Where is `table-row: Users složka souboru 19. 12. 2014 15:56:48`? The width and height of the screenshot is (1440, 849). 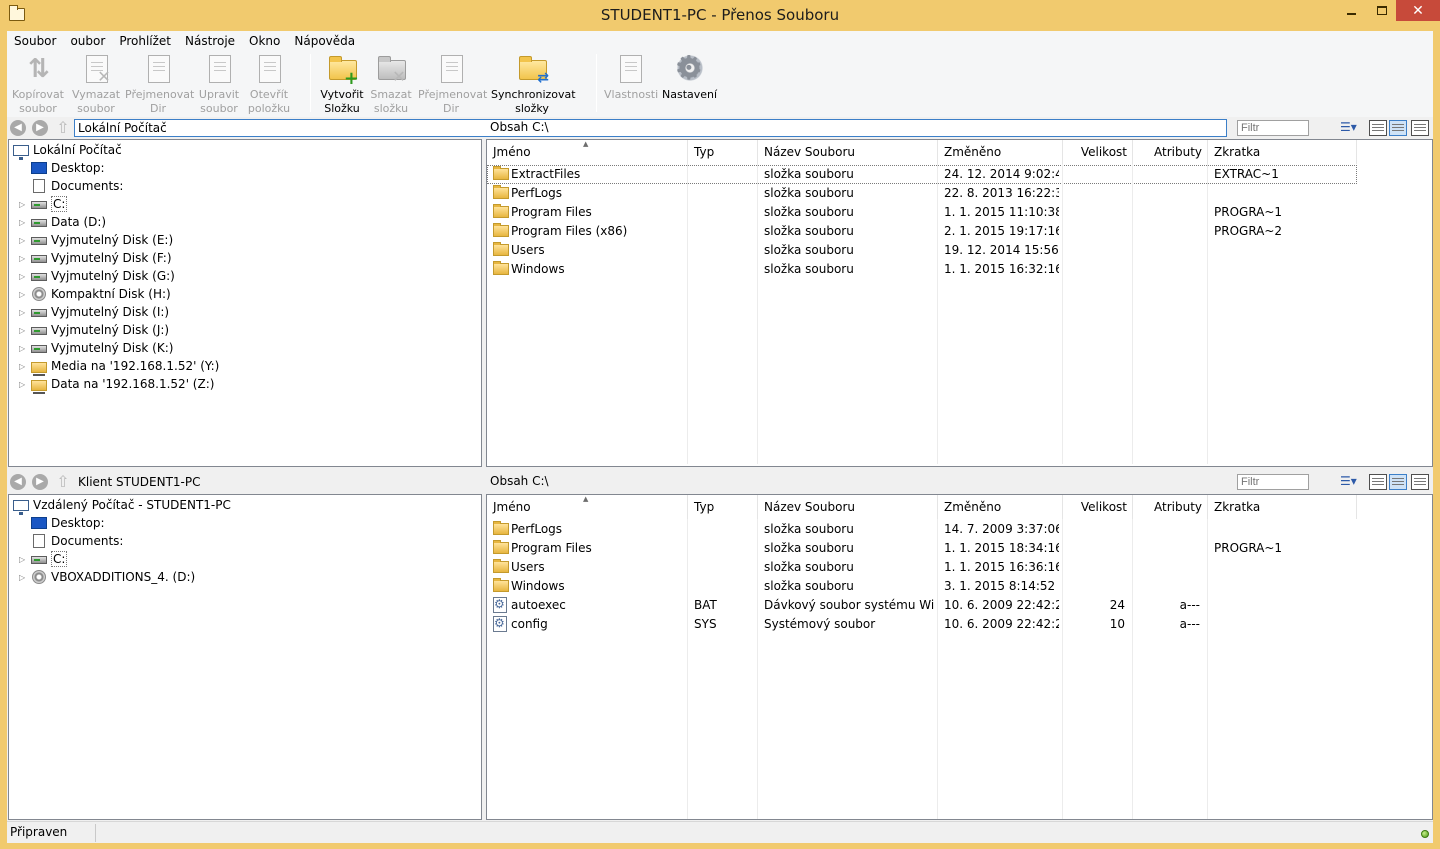 table-row: Users složka souboru 19. 12. 2014 15:56:48 is located at coordinates (922, 250).